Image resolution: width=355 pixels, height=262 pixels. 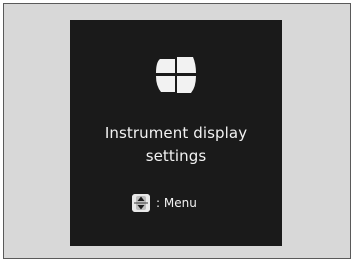 I want to click on menu-hint: : Menu, so click(x=164, y=203).